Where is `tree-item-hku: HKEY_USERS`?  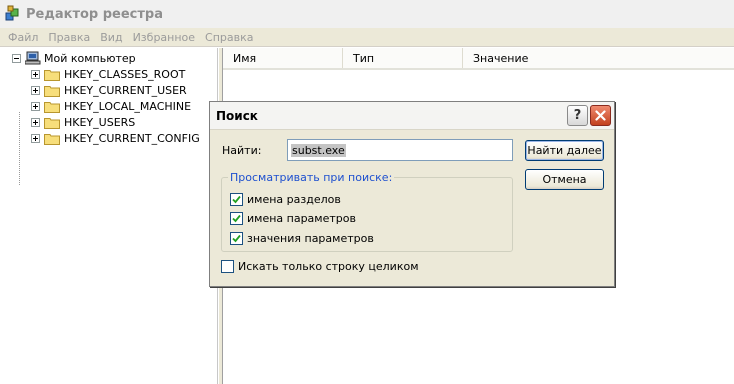 tree-item-hku: HKEY_USERS is located at coordinates (83, 122).